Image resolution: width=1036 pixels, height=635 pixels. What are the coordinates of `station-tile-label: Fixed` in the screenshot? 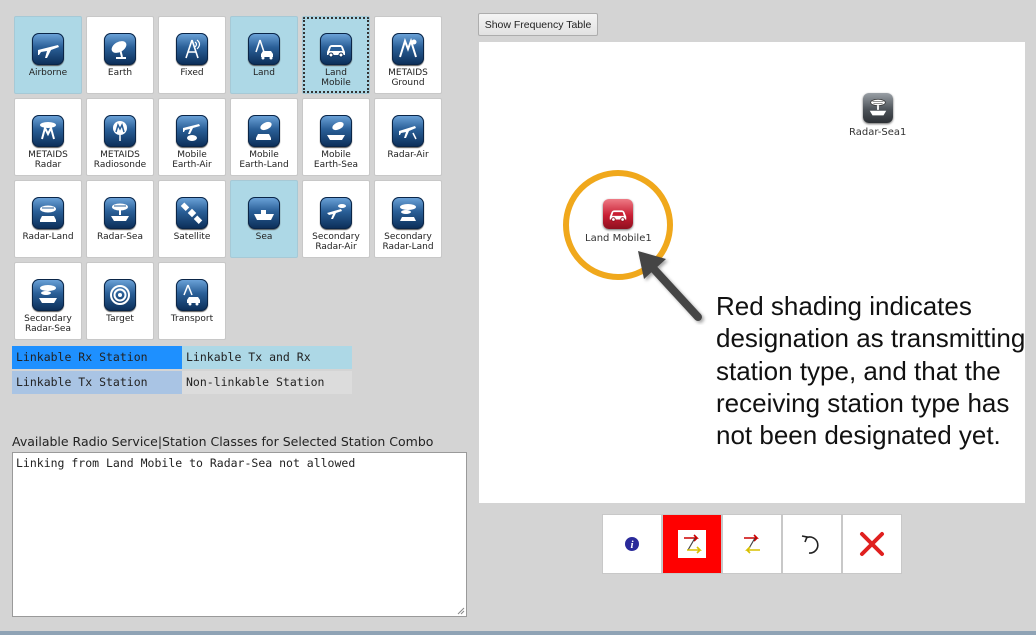 It's located at (192, 73).